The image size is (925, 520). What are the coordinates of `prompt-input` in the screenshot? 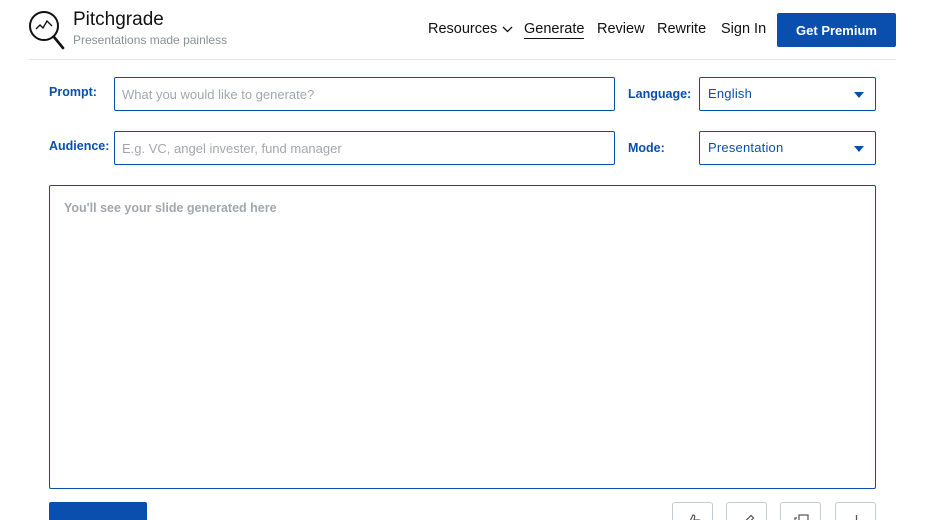 It's located at (364, 94).